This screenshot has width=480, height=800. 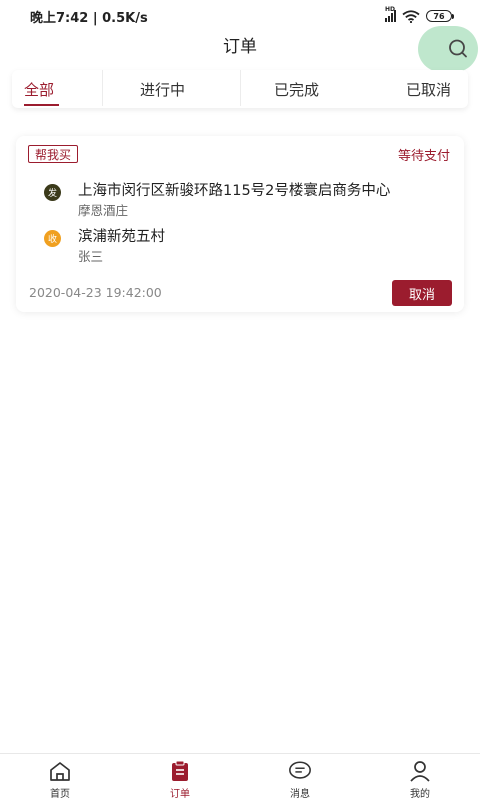 I want to click on tab-completed: 已完成, so click(x=296, y=89).